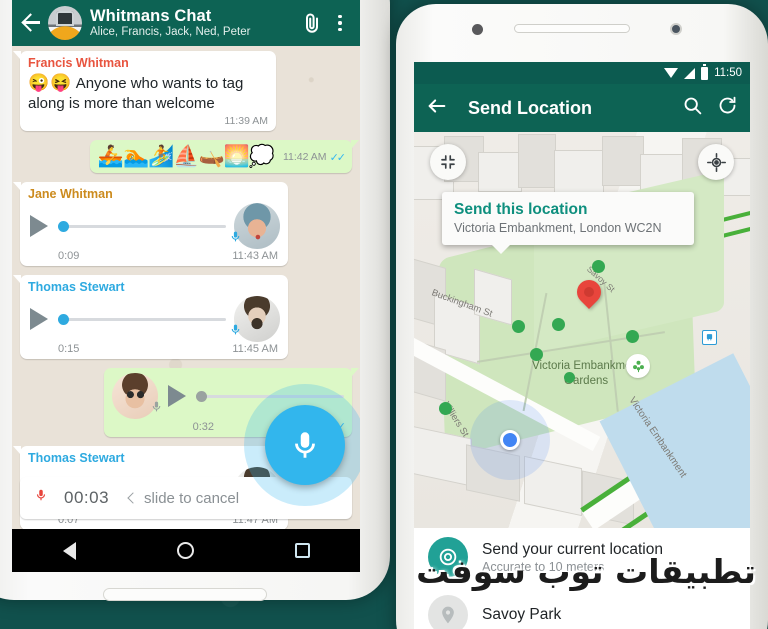 Image resolution: width=768 pixels, height=629 pixels. I want to click on message-time: 11:42 AM, so click(304, 157).